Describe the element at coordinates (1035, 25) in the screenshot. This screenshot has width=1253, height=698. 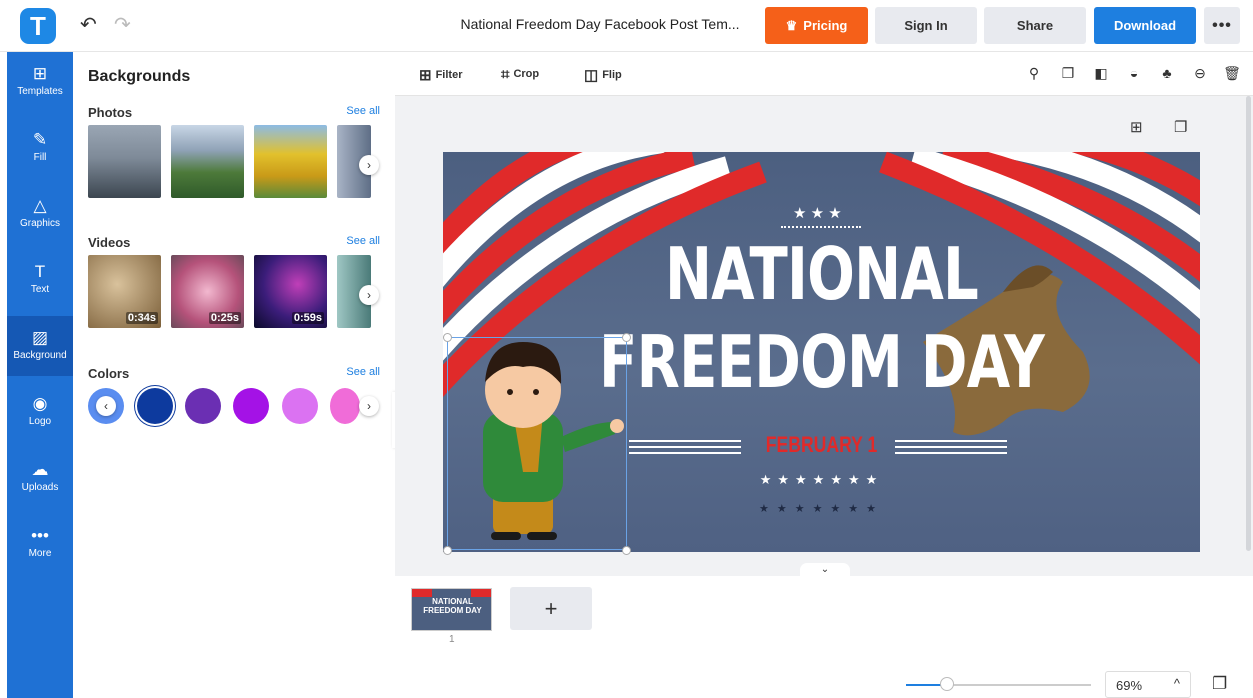
I see `share-button: Share` at that location.